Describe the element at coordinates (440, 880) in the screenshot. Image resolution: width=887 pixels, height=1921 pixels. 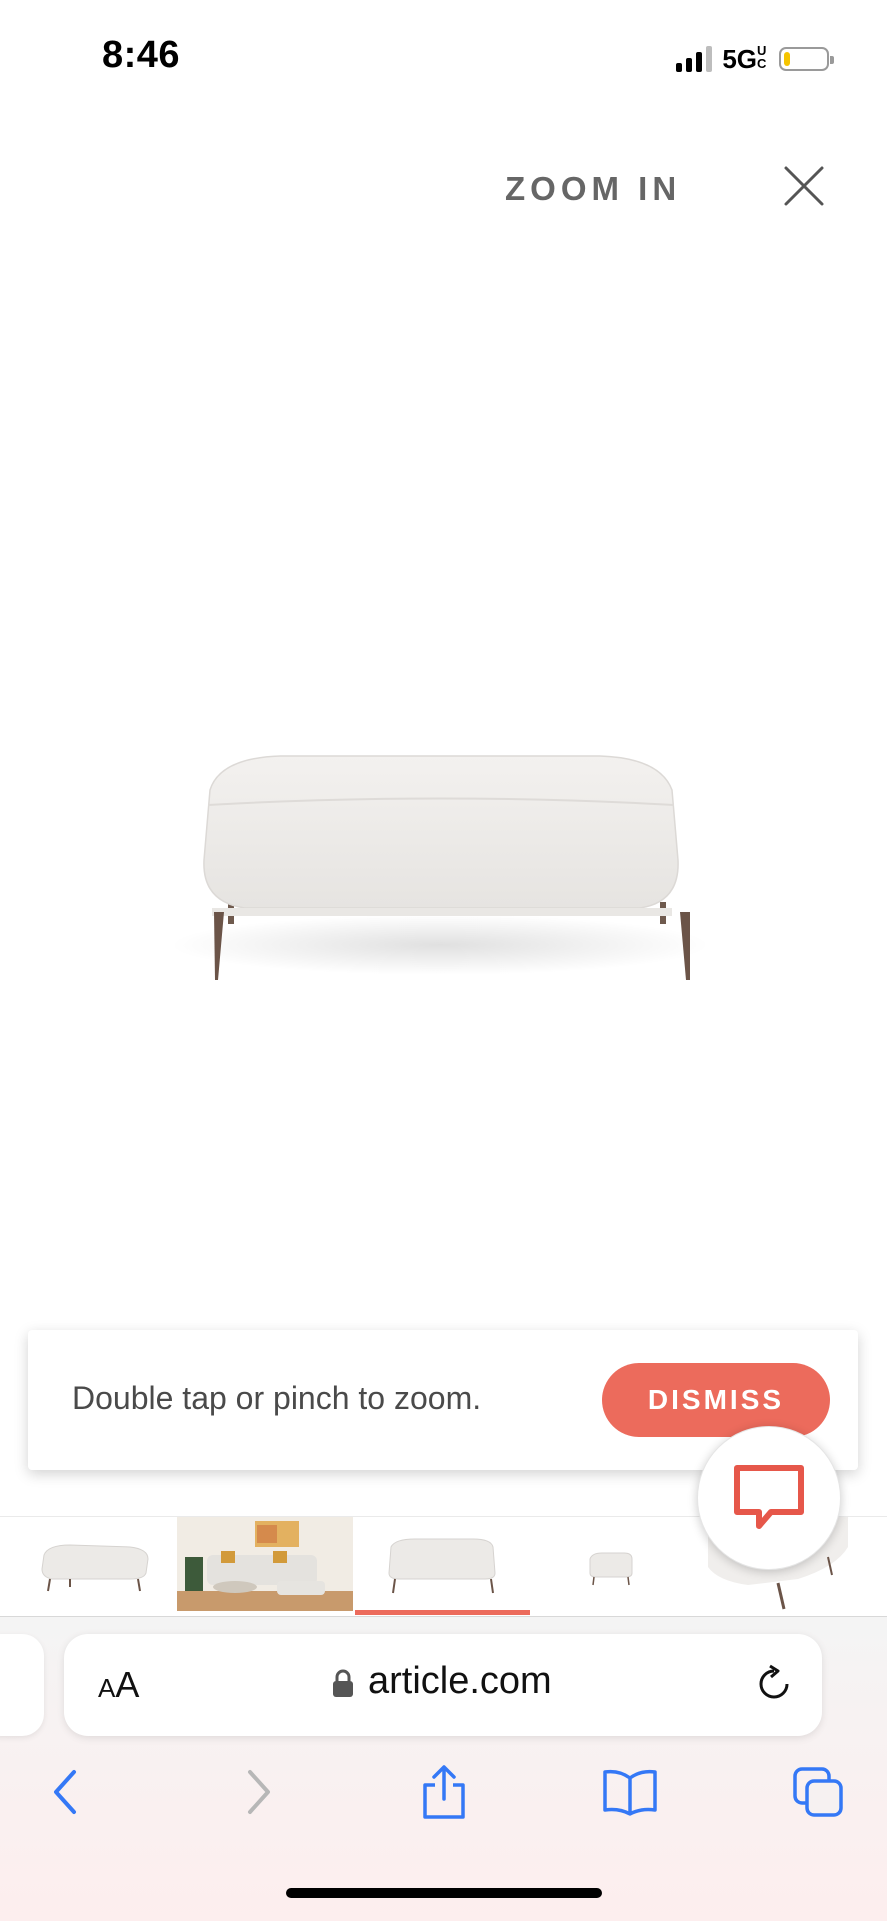
I see `product-image` at that location.